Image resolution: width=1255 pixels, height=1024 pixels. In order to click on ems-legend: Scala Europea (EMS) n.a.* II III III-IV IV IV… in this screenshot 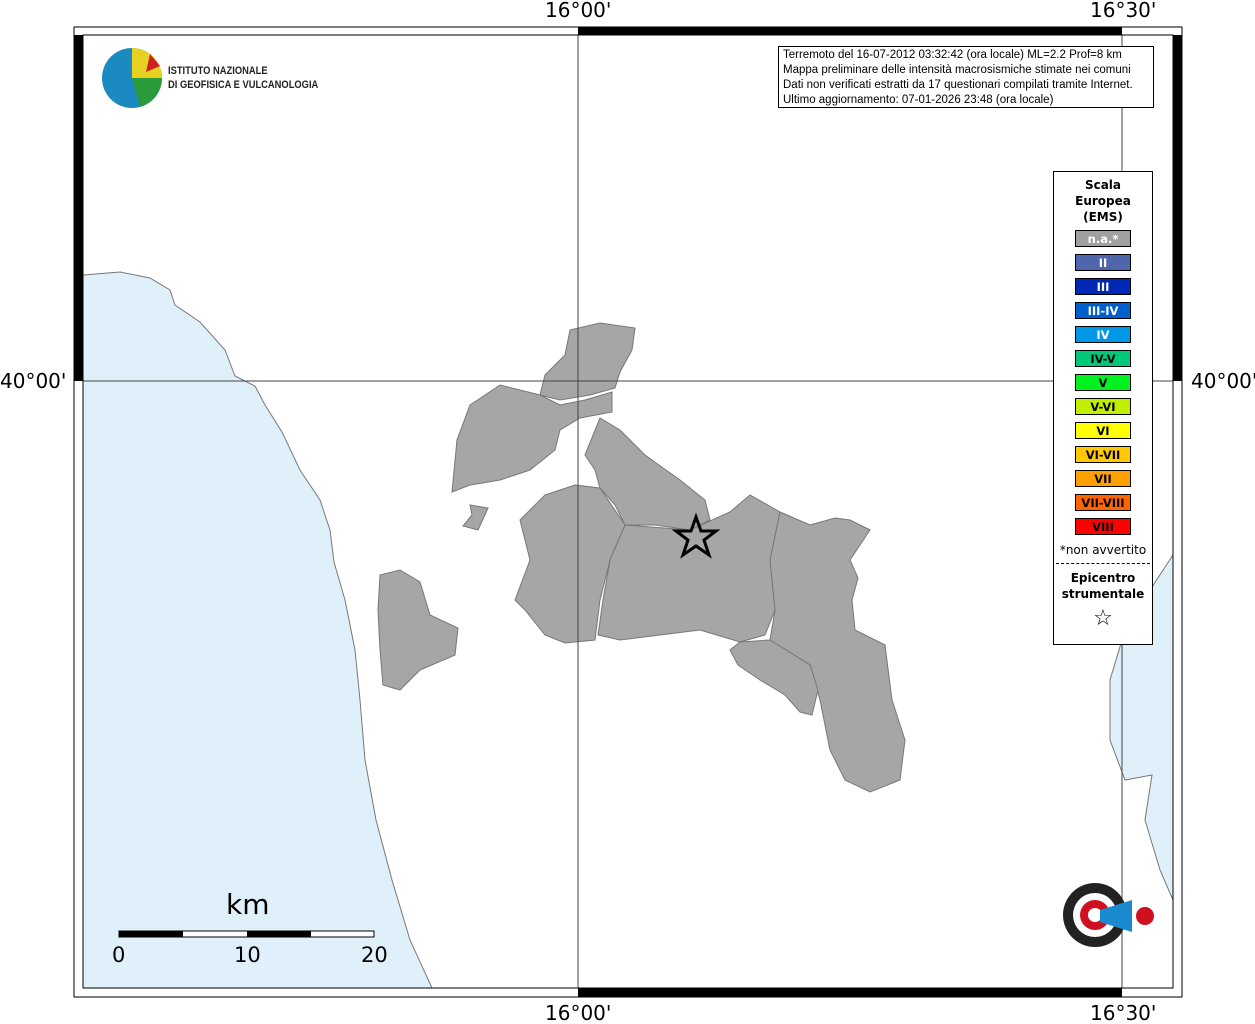, I will do `click(1103, 408)`.